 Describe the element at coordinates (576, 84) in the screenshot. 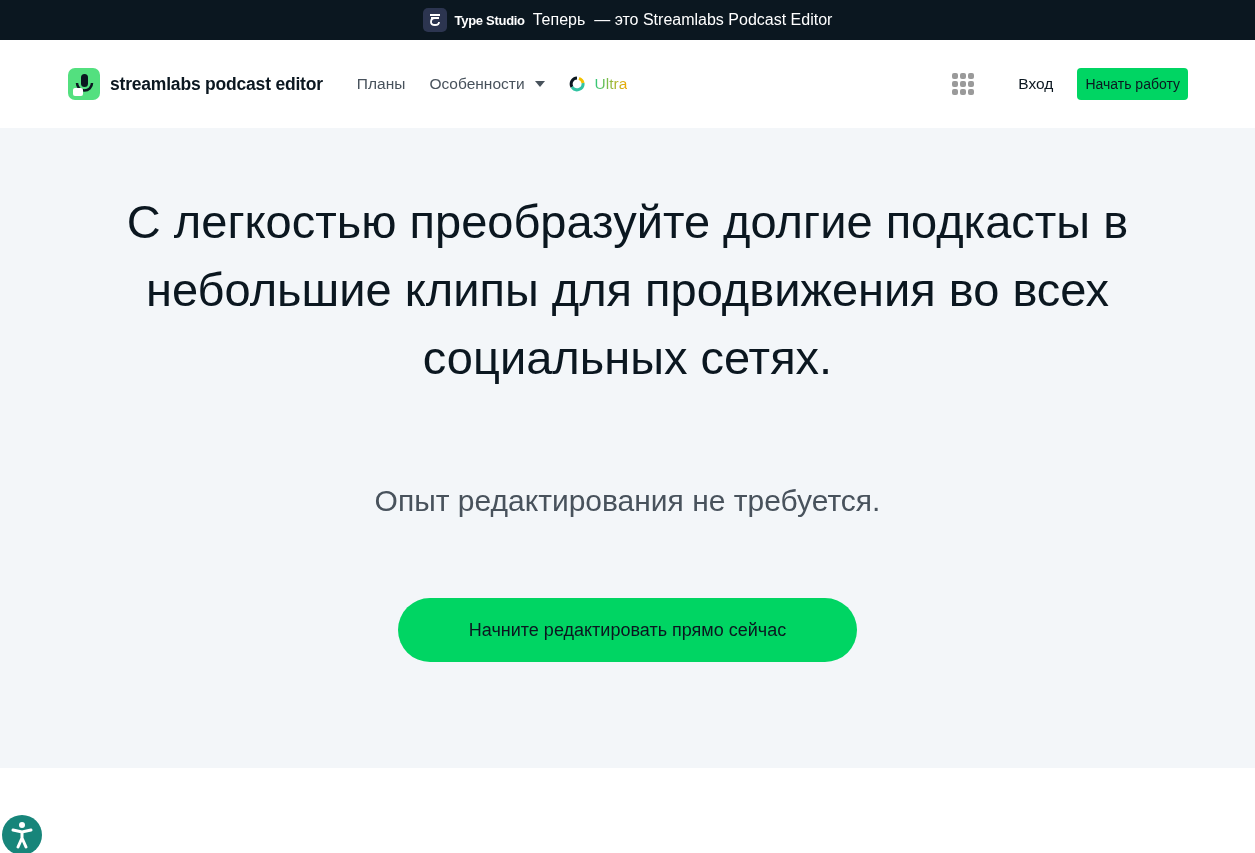

I see `ring-icon` at that location.